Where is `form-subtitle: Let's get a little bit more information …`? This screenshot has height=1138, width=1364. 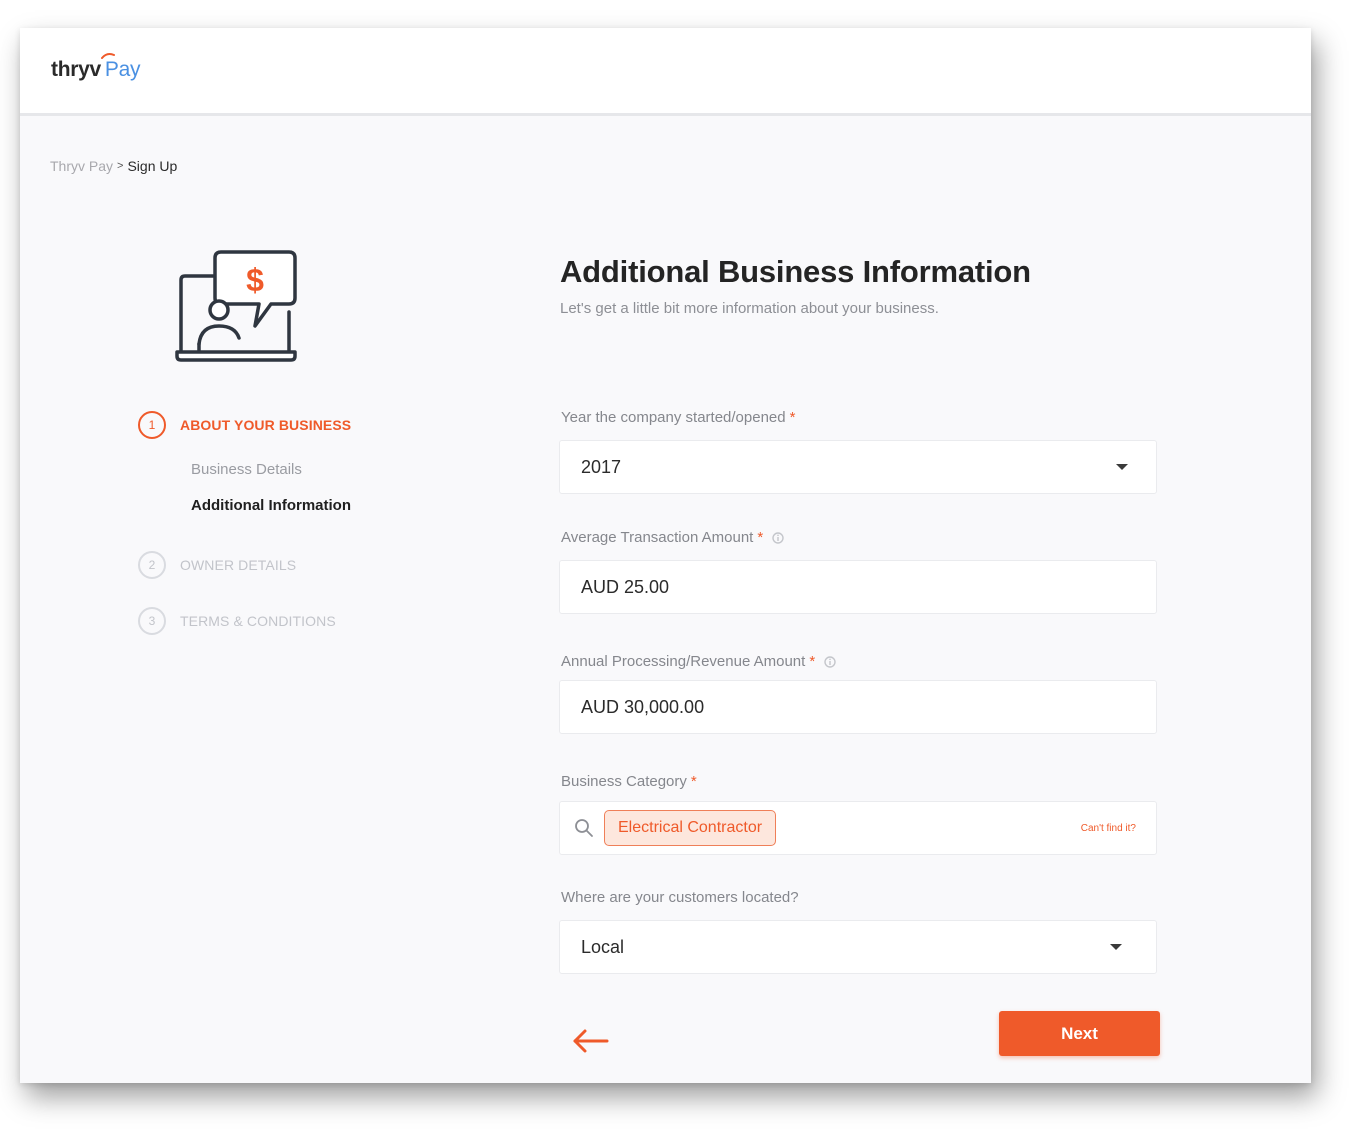
form-subtitle: Let's get a little bit more information … is located at coordinates (749, 308).